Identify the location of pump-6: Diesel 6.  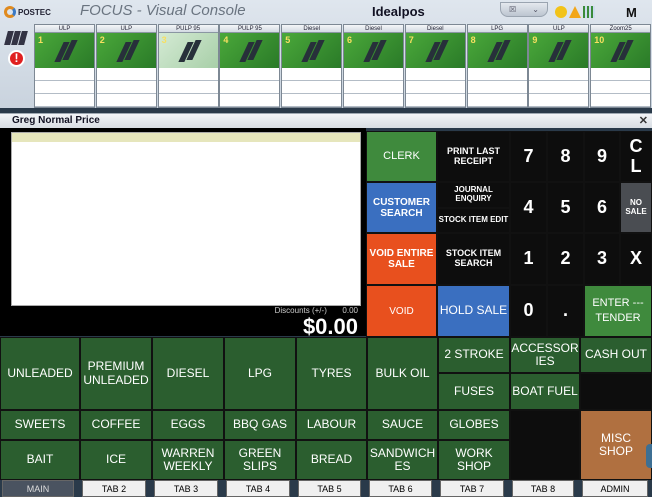
(373, 66).